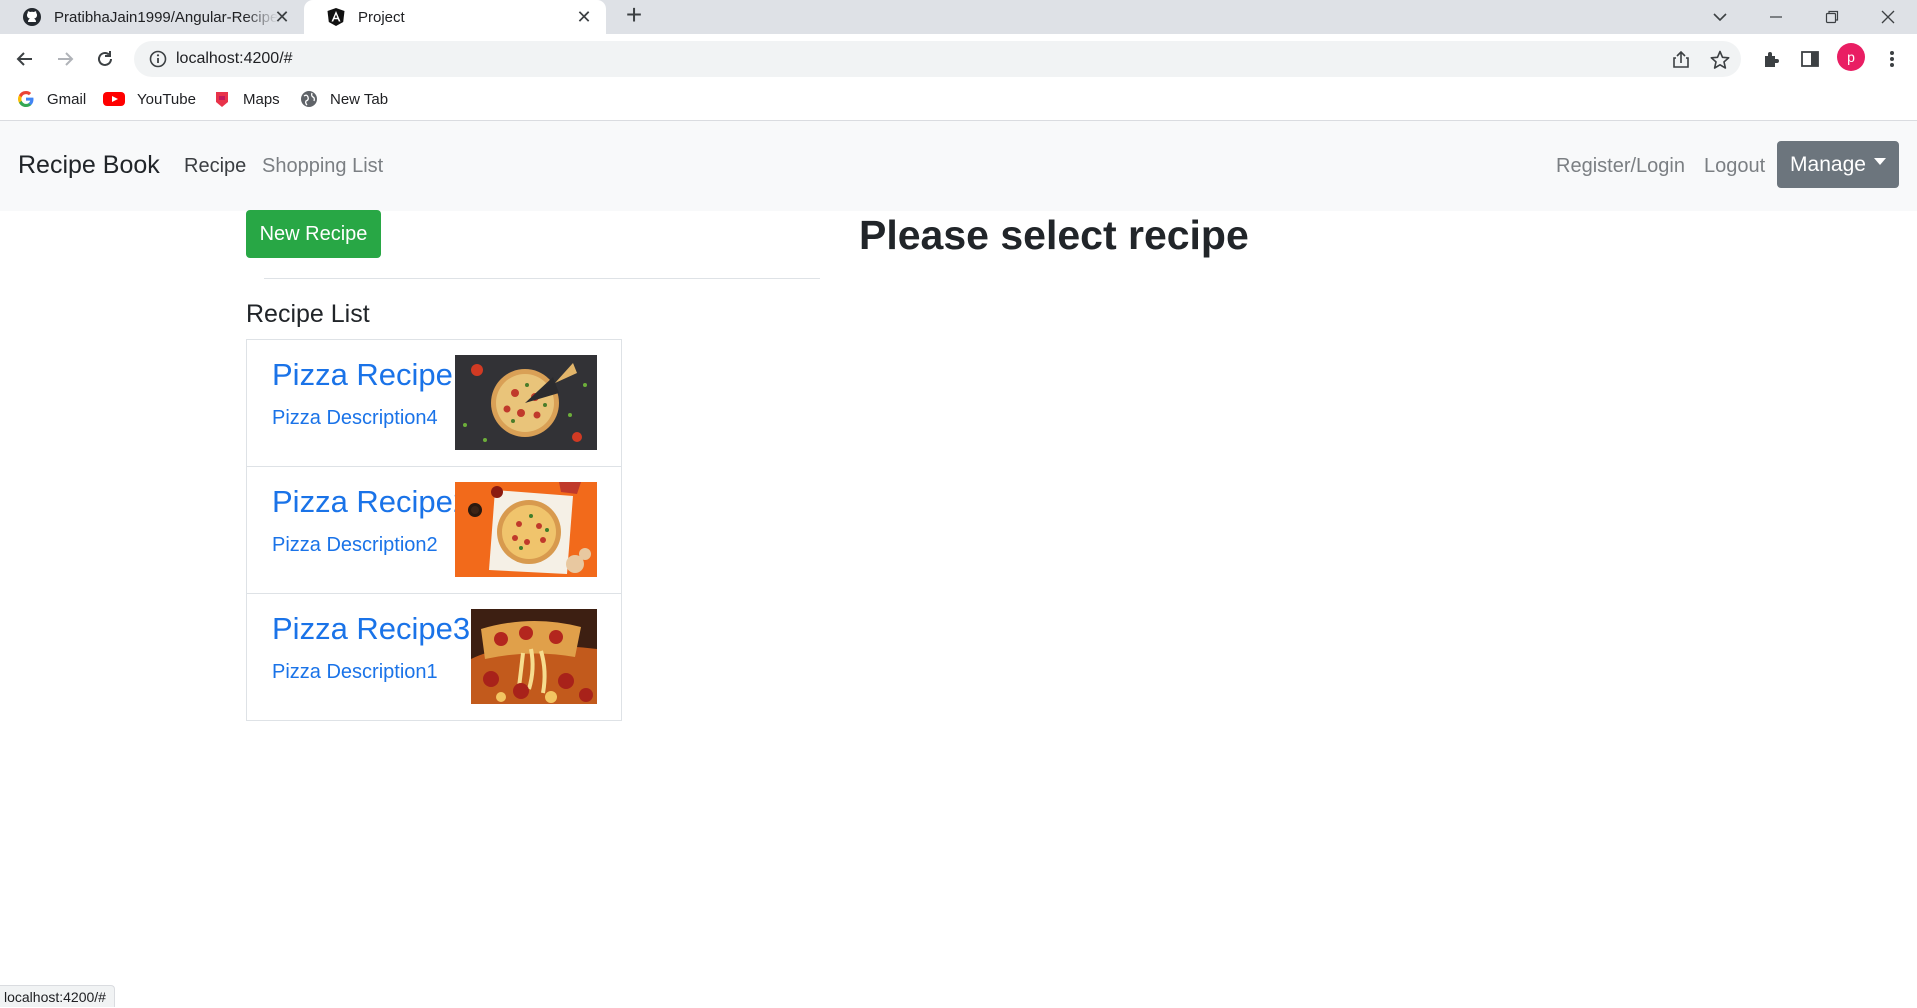  Describe the element at coordinates (234, 58) in the screenshot. I see `url-text: localhost:4200/#` at that location.